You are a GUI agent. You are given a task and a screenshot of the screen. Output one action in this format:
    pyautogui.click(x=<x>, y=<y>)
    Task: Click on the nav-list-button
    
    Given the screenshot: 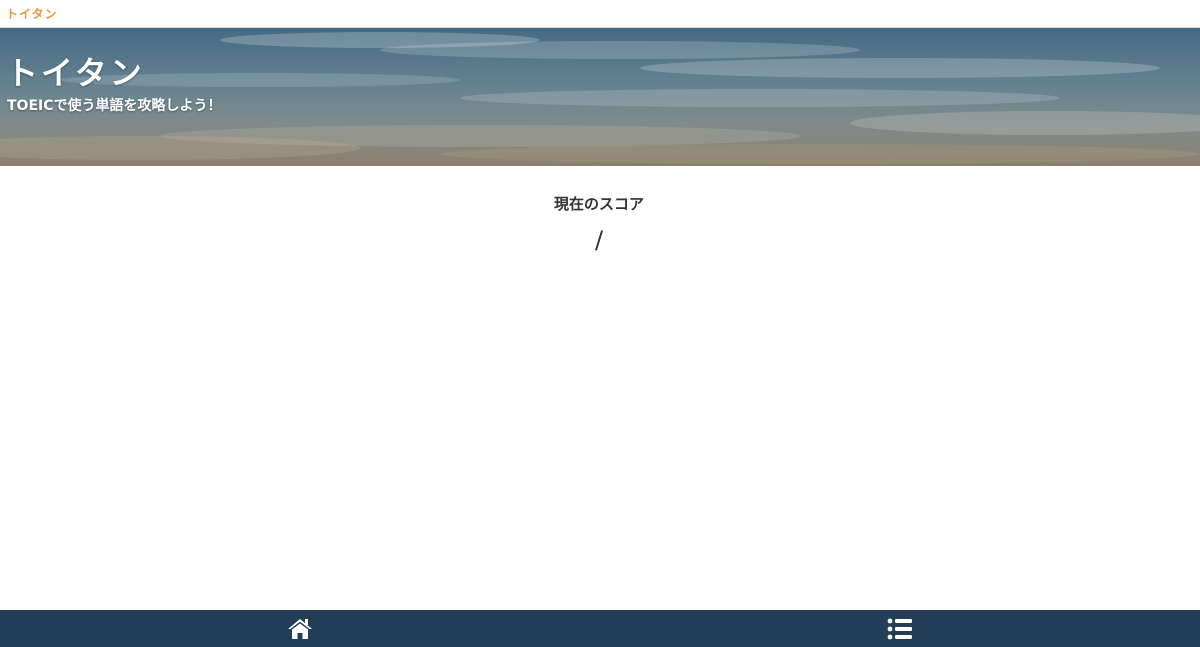 What is the action you would take?
    pyautogui.click(x=900, y=628)
    